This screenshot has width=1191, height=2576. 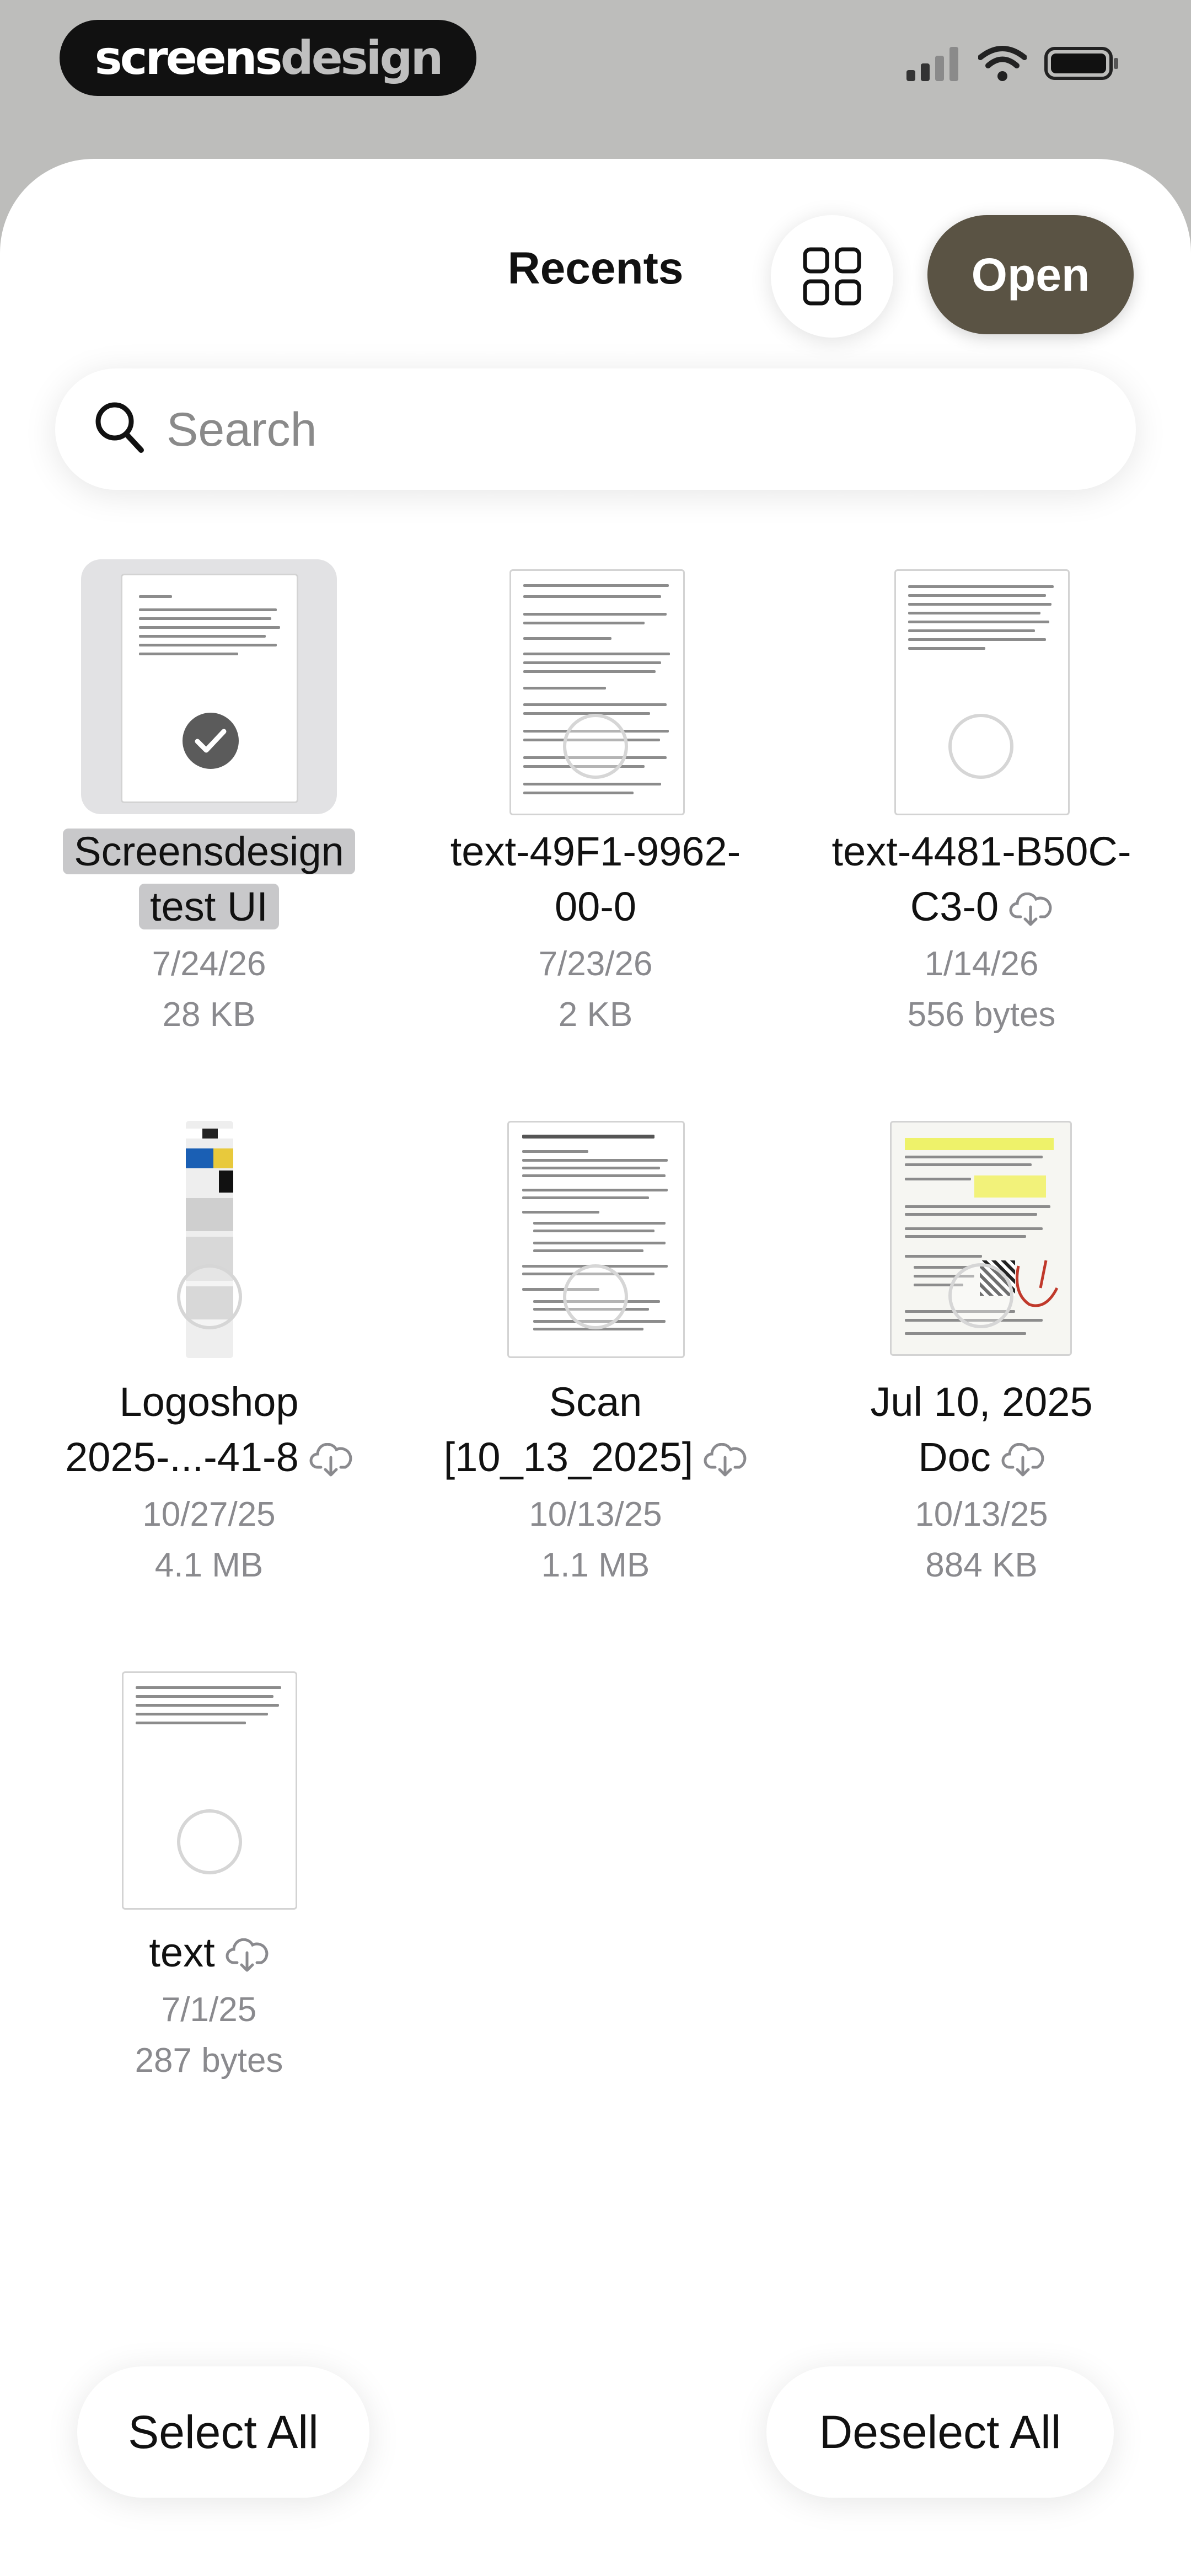 What do you see at coordinates (209, 851) in the screenshot?
I see `file-name-line: Screensdesign` at bounding box center [209, 851].